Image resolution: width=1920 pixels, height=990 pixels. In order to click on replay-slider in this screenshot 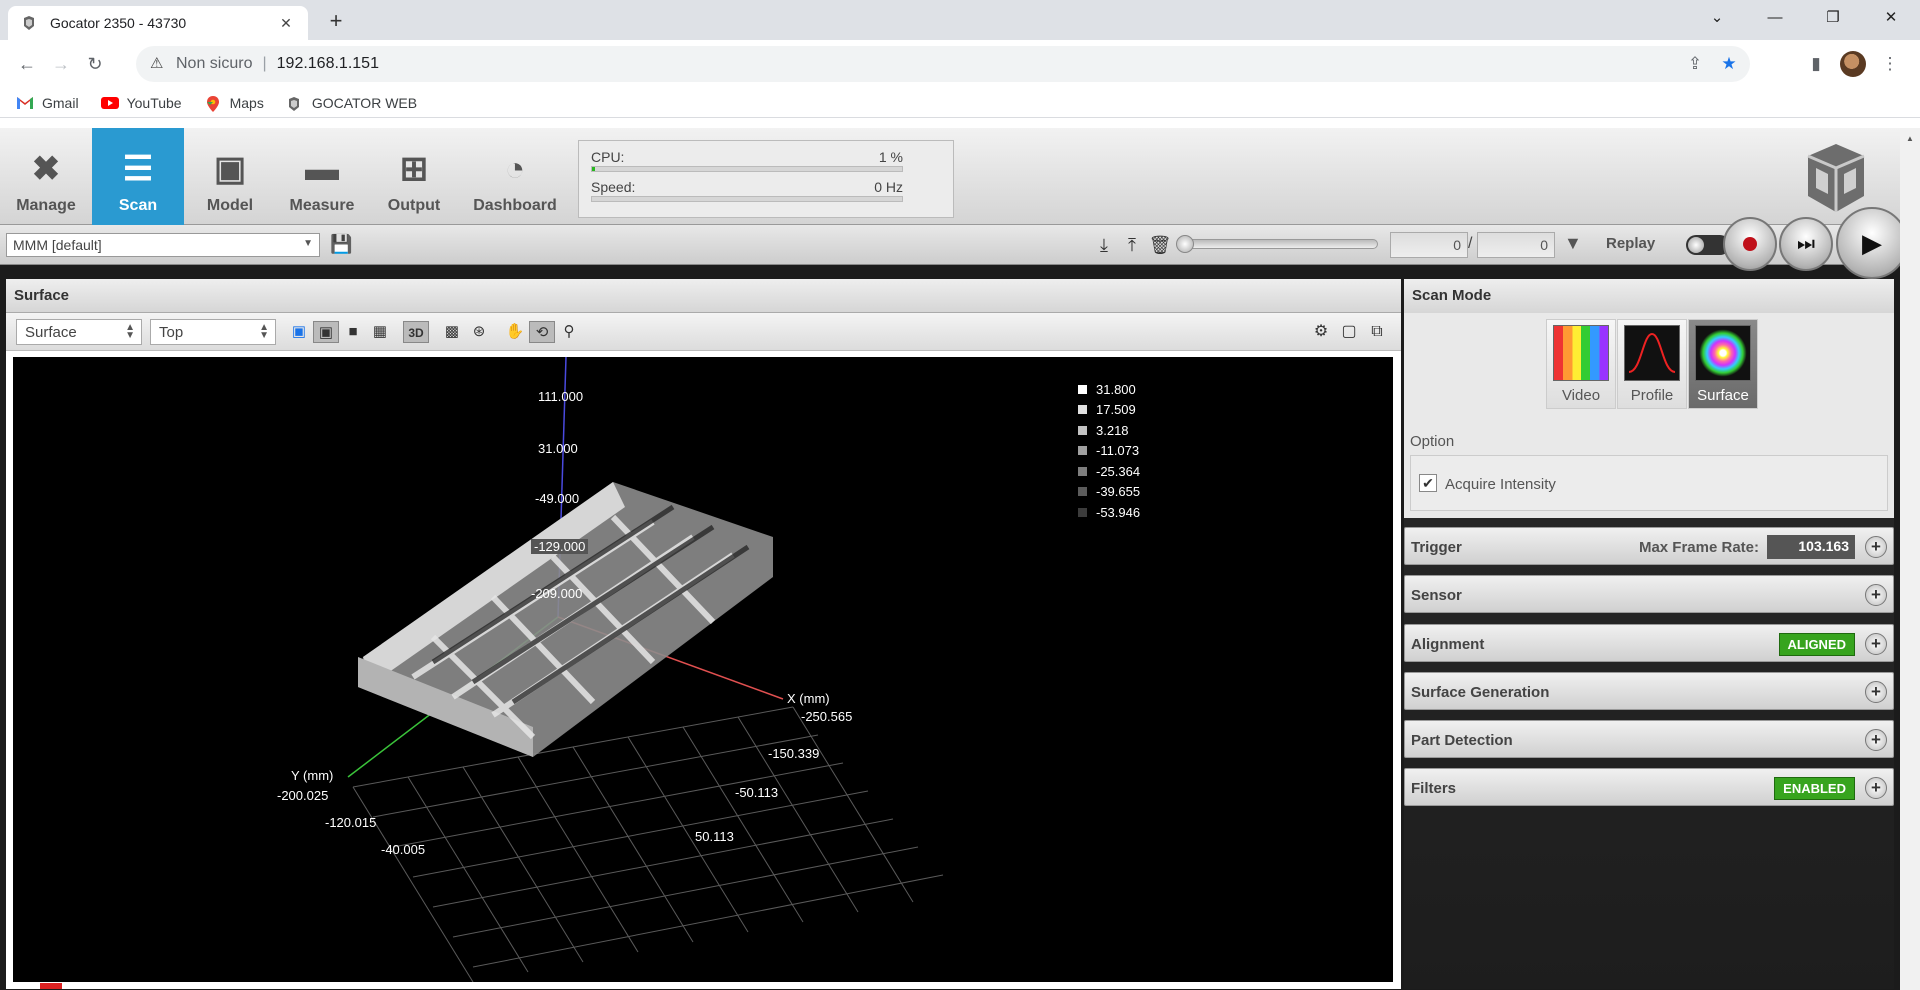, I will do `click(1277, 244)`.